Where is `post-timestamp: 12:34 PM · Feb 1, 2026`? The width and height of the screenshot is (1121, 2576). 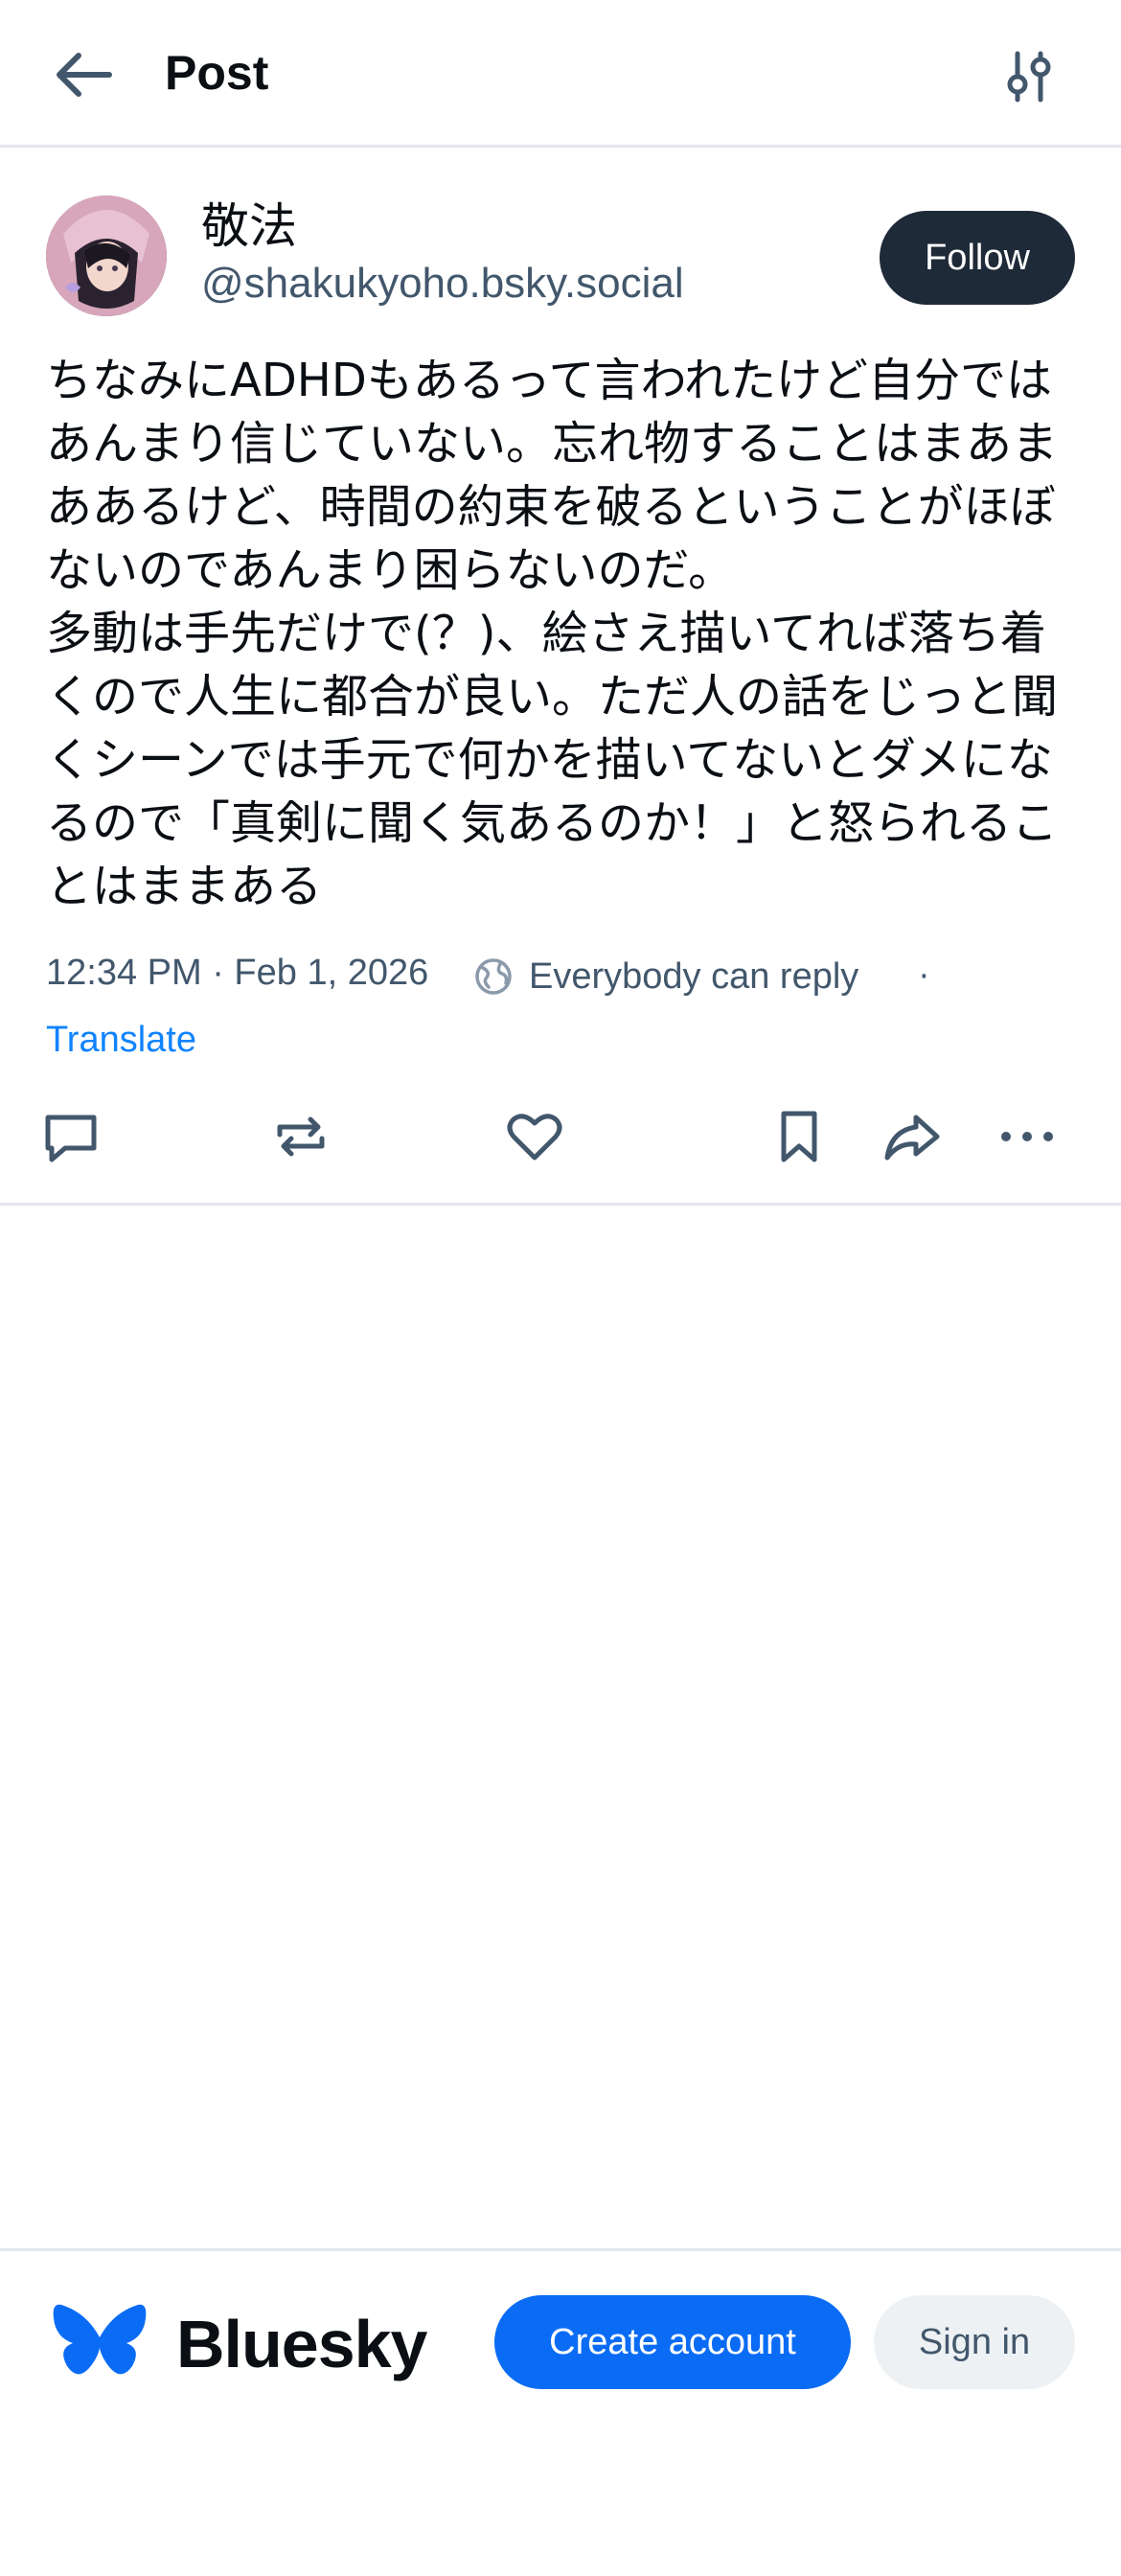 post-timestamp: 12:34 PM · Feb 1, 2026 is located at coordinates (237, 973).